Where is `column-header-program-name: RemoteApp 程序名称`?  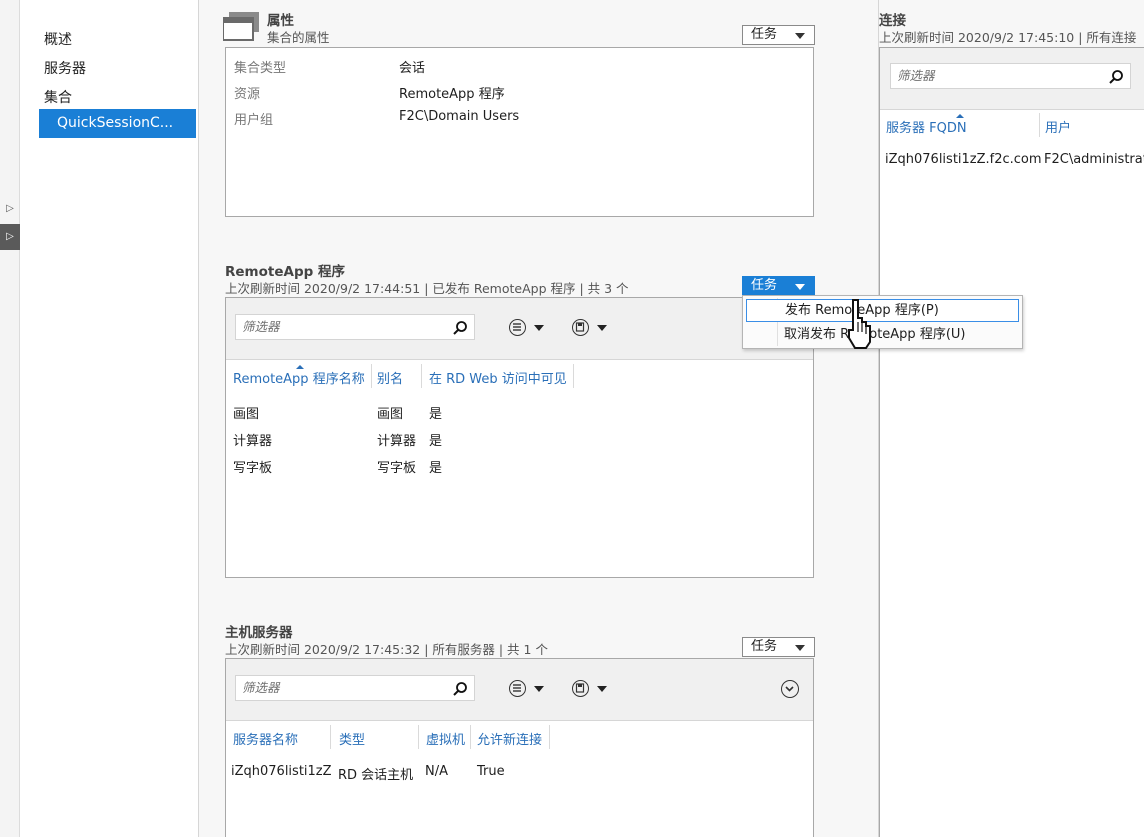
column-header-program-name: RemoteApp 程序名称 is located at coordinates (299, 377).